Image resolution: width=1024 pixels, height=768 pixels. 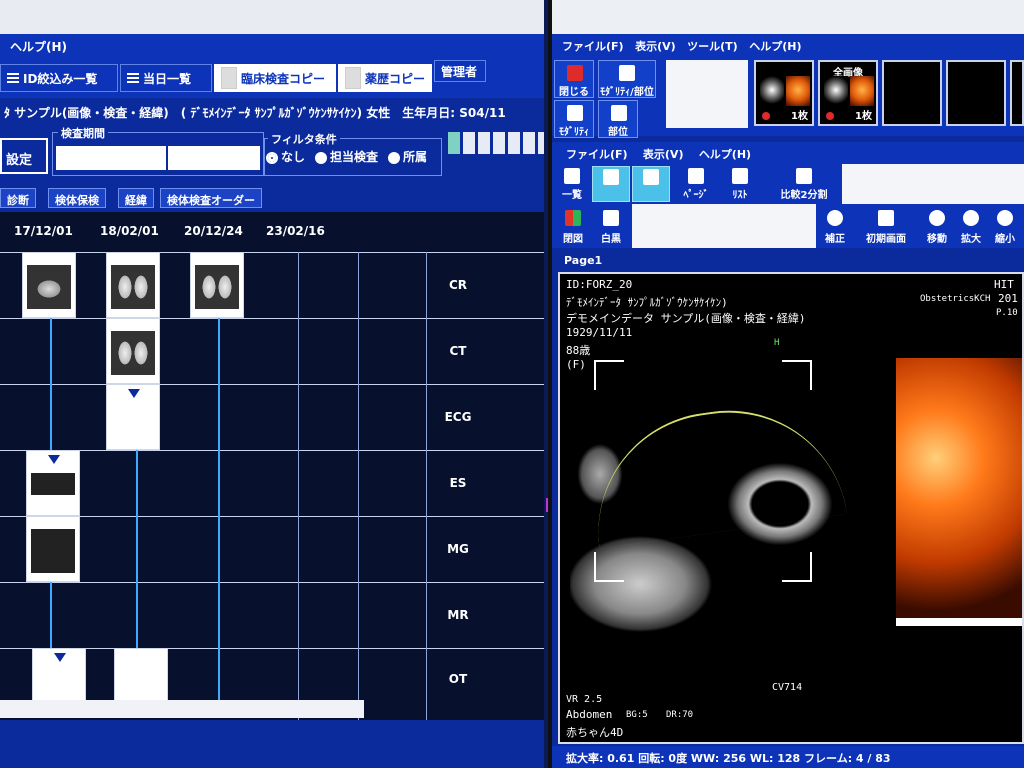 What do you see at coordinates (346, 156) in the screenshot?
I see `radio-assigned: 担当検査` at bounding box center [346, 156].